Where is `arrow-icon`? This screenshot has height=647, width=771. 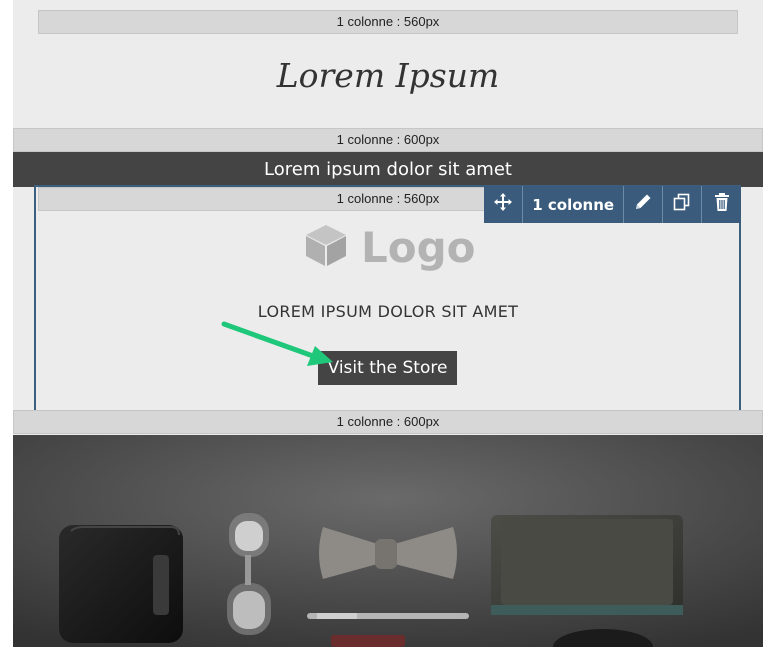
arrow-icon is located at coordinates (281, 350).